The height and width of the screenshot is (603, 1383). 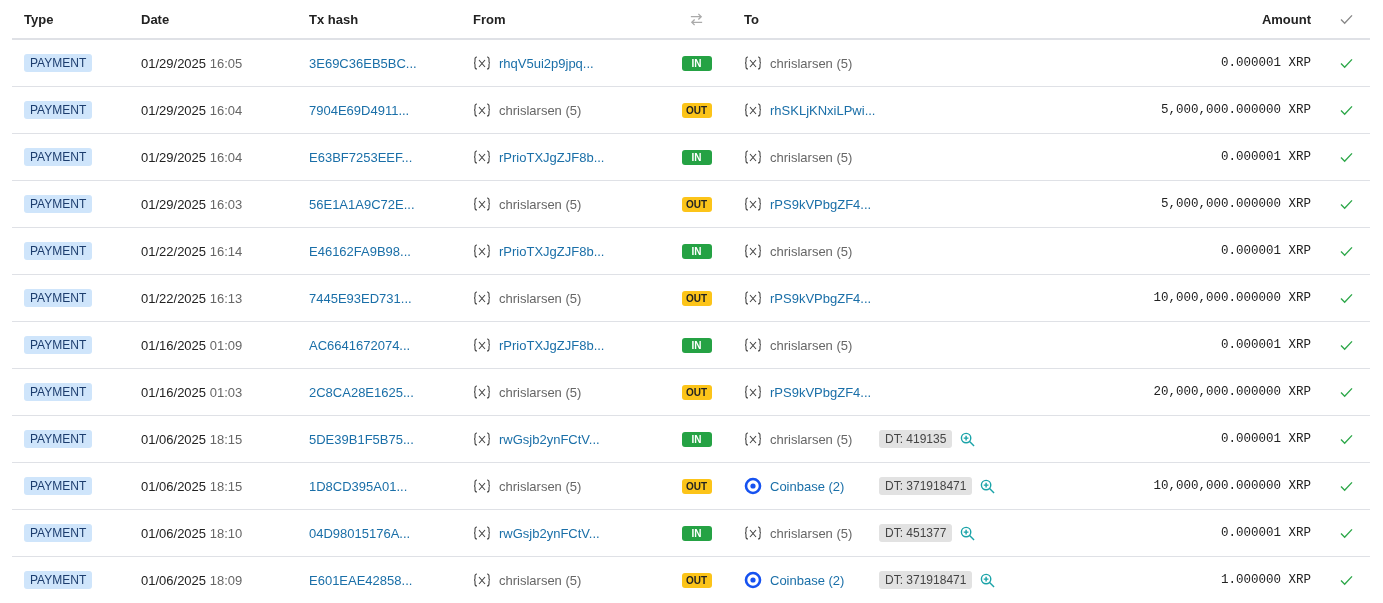 I want to click on column-header: Tx hash, so click(x=334, y=19).